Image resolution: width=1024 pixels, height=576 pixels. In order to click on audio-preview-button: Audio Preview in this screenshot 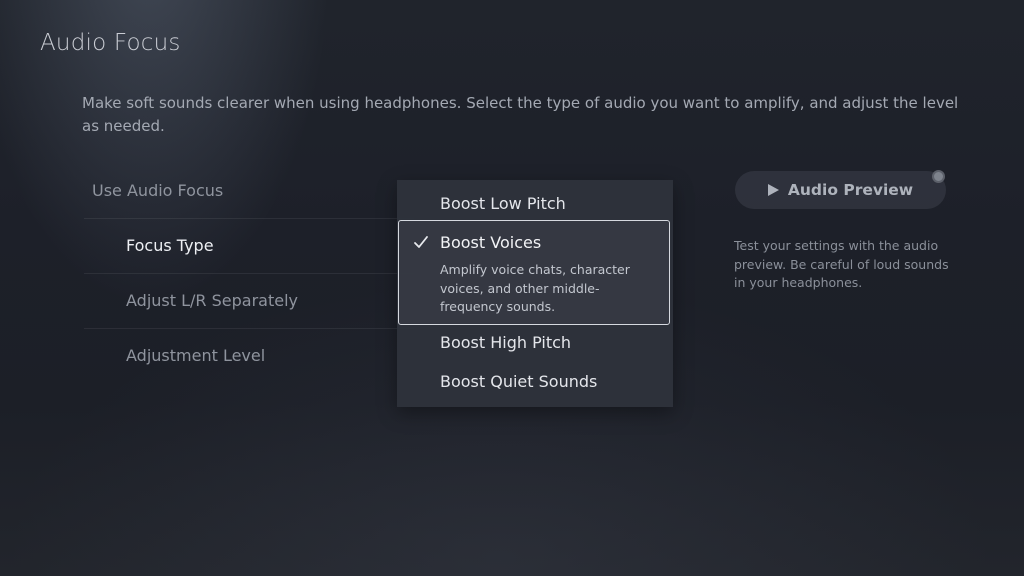, I will do `click(840, 190)`.